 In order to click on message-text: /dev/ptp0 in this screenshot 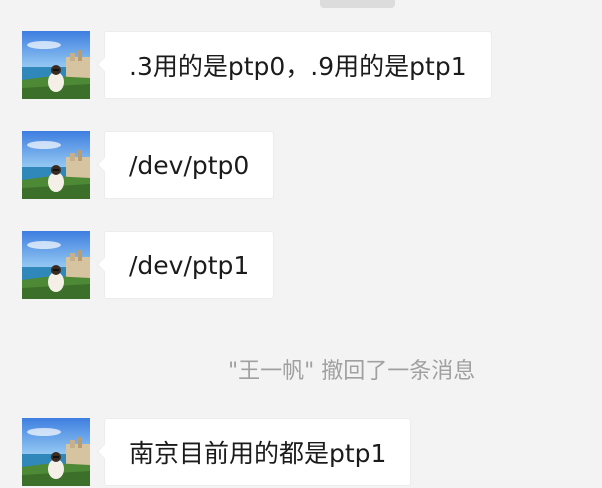, I will do `click(189, 165)`.